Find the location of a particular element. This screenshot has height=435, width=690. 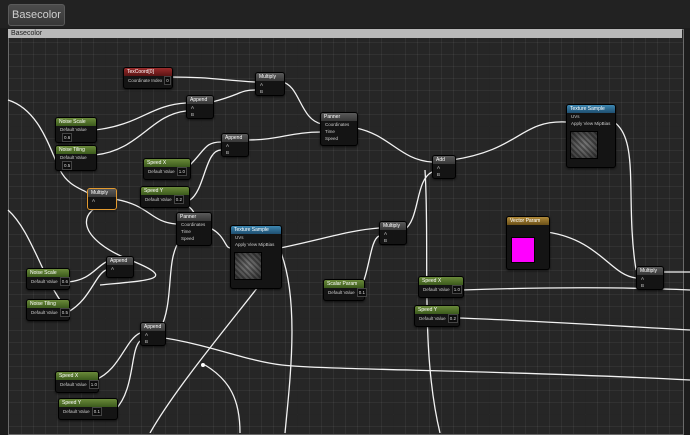

node-header: Panner is located at coordinates (339, 117).